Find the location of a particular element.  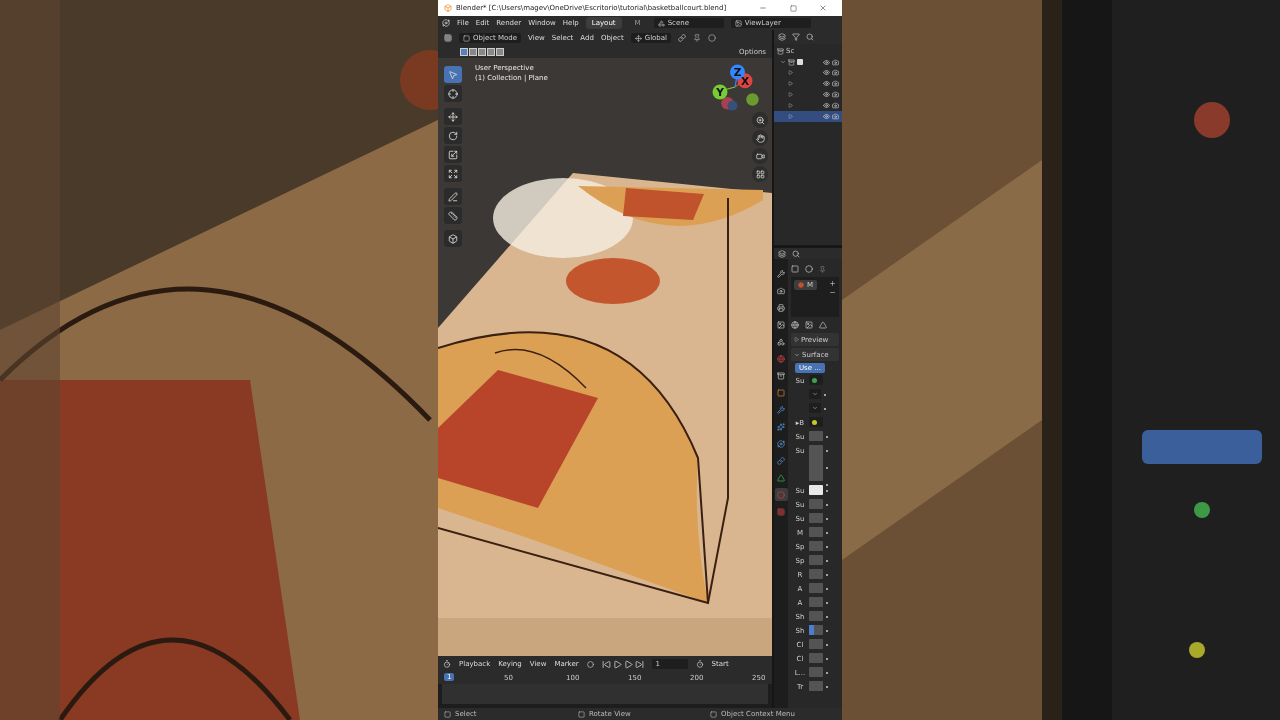

checker-icon is located at coordinates (781, 511).